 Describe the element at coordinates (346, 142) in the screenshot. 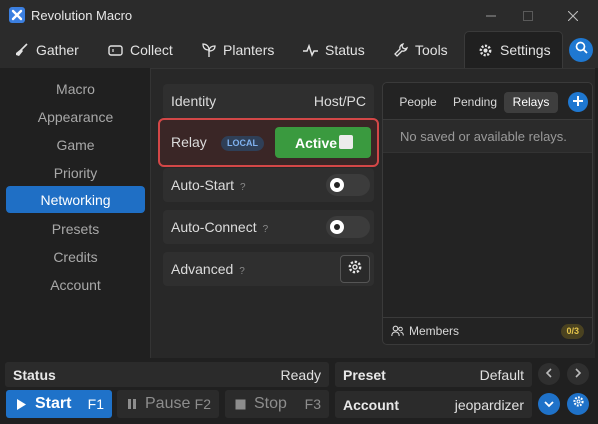

I see `relay-checkbox` at that location.